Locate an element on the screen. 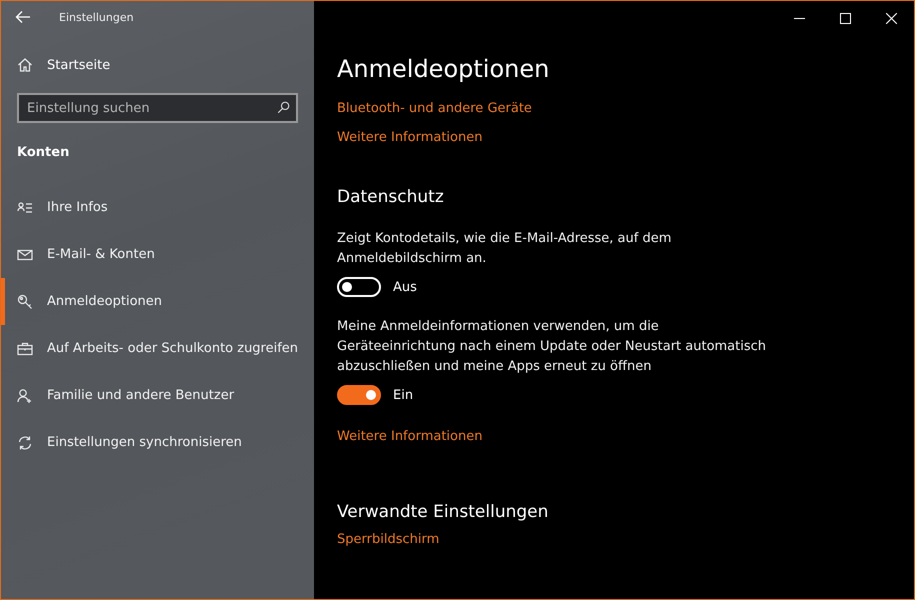 This screenshot has width=915, height=600. link: Bluetooth- und andere Geräte is located at coordinates (434, 108).